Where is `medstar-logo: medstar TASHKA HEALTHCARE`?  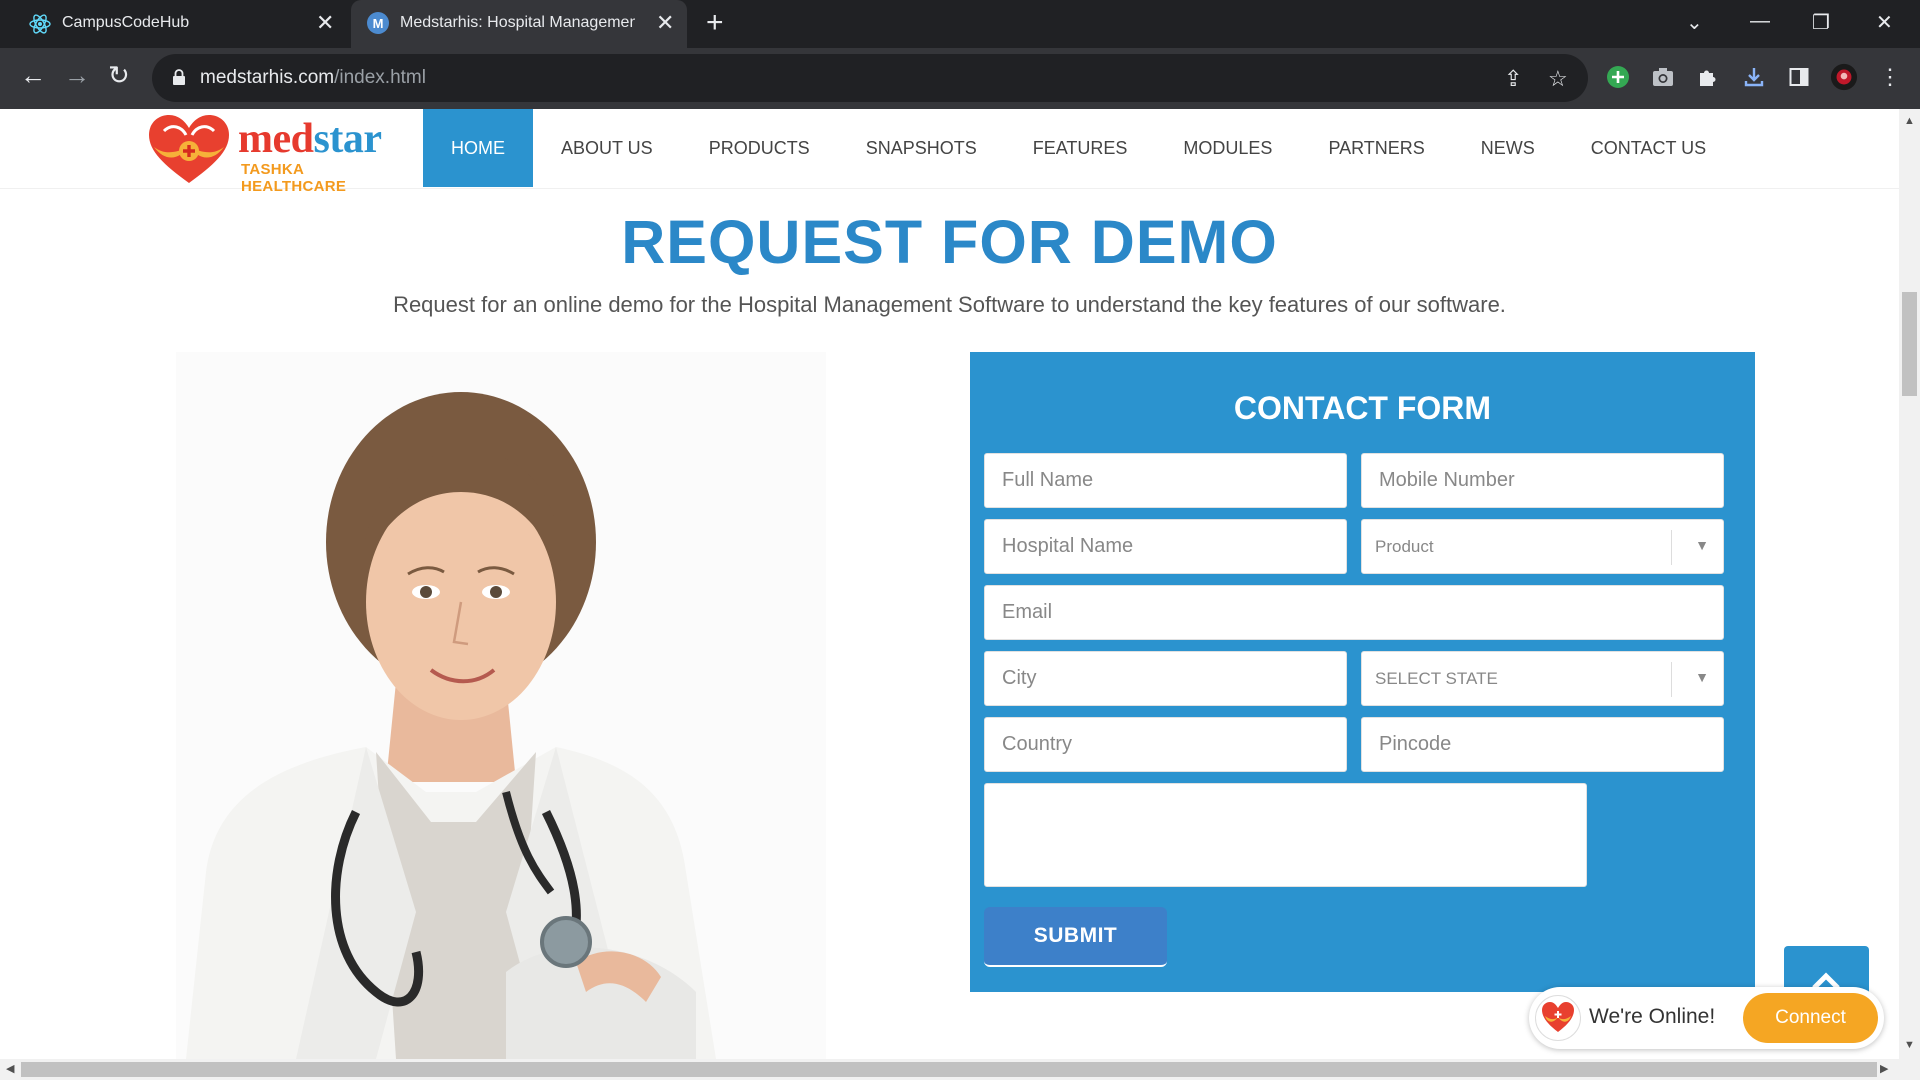 medstar-logo: medstar TASHKA HEALTHCARE is located at coordinates (276, 154).